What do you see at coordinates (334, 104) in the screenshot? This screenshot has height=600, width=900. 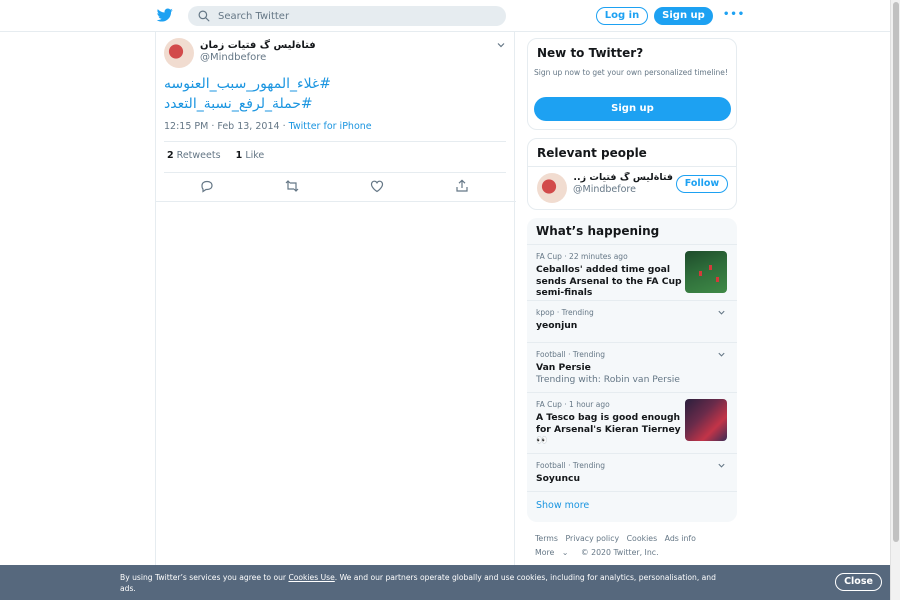 I see `hashtag-link: #حملة_لرفع_نسبة_التعدد` at bounding box center [334, 104].